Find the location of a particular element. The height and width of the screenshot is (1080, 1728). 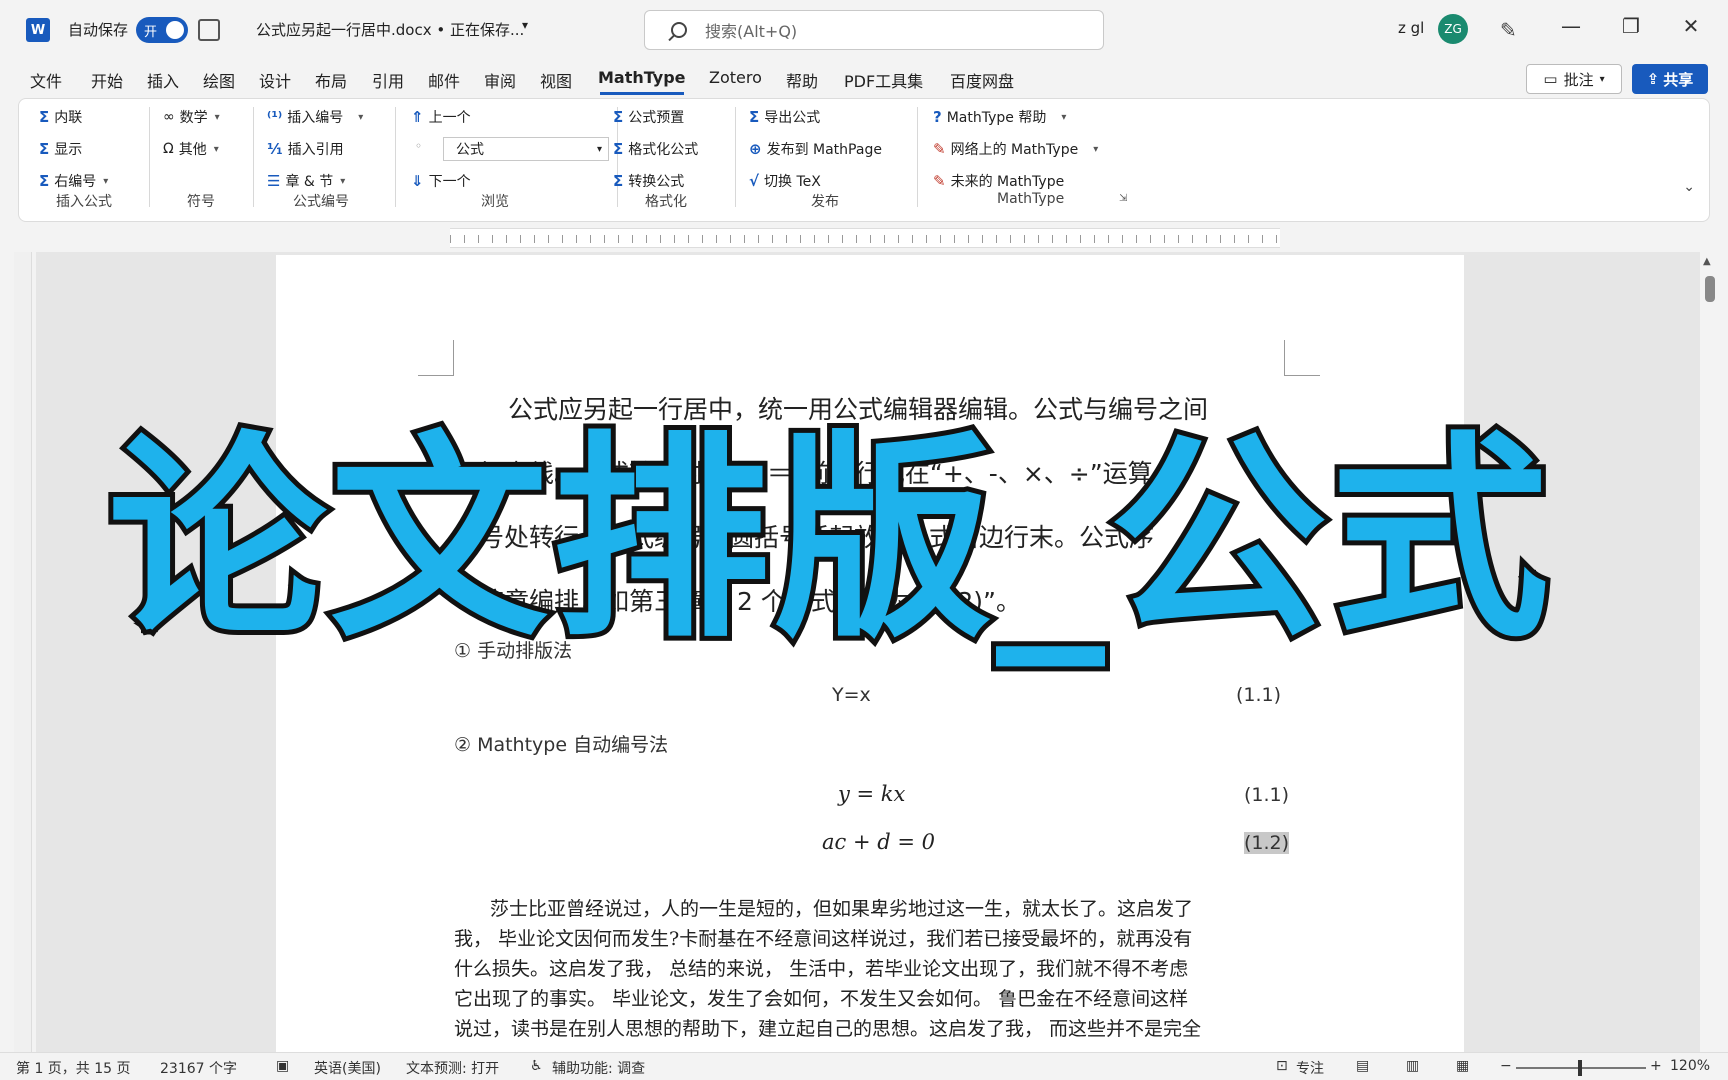

tab-mailings: 邮件 is located at coordinates (444, 80).